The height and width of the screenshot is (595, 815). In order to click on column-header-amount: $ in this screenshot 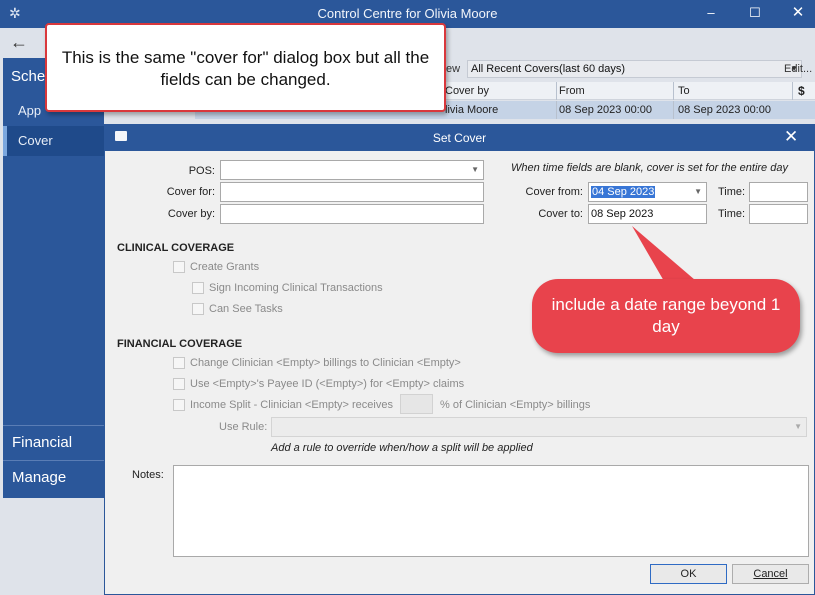, I will do `click(801, 91)`.